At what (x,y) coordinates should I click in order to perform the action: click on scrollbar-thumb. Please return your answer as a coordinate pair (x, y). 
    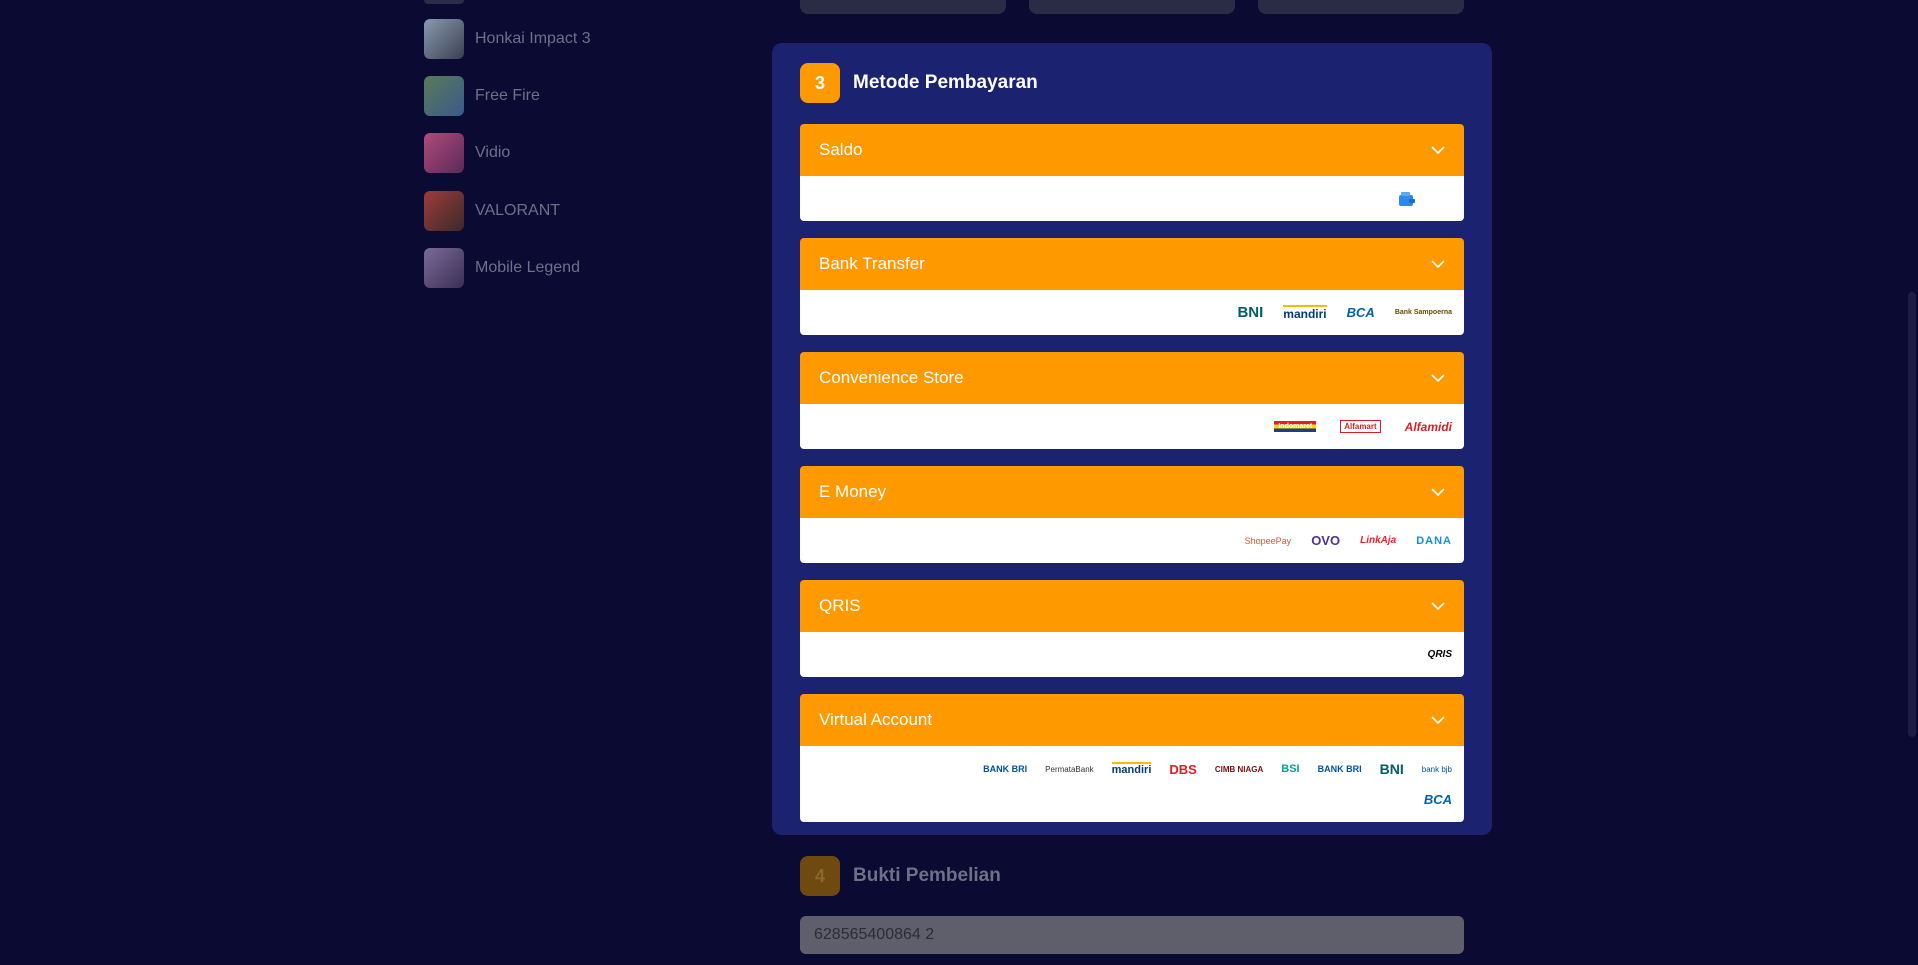
    Looking at the image, I should click on (1912, 514).